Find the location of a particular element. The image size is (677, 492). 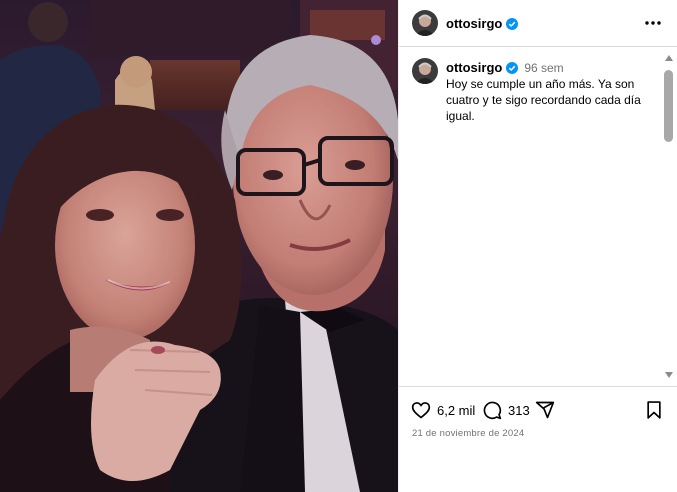

scroll-down-arrow-icon is located at coordinates (669, 375).